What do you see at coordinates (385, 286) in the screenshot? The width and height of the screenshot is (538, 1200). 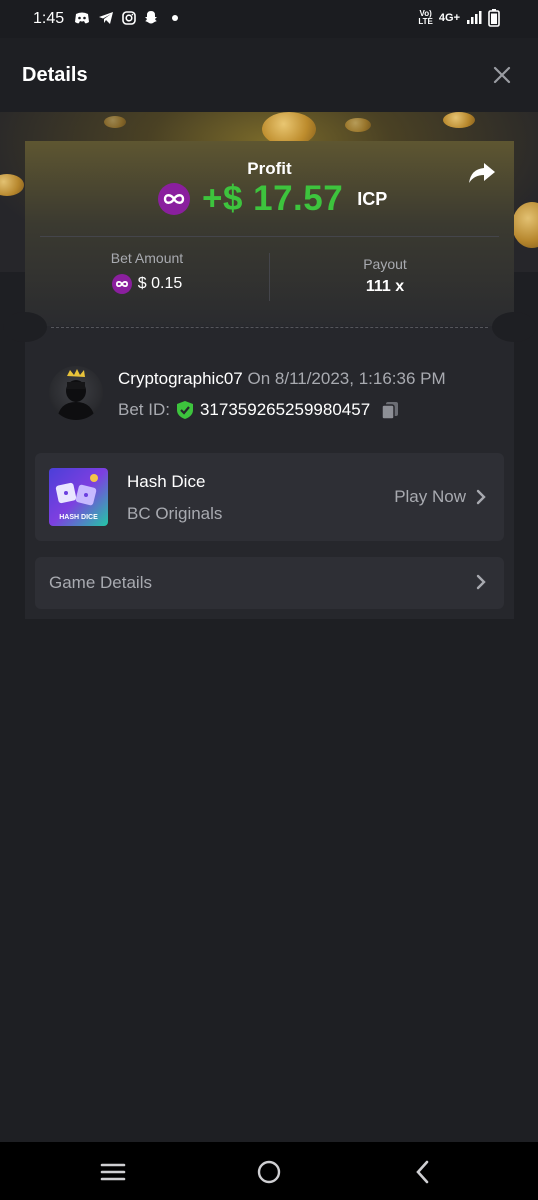 I see `payout-value: 111 x` at bounding box center [385, 286].